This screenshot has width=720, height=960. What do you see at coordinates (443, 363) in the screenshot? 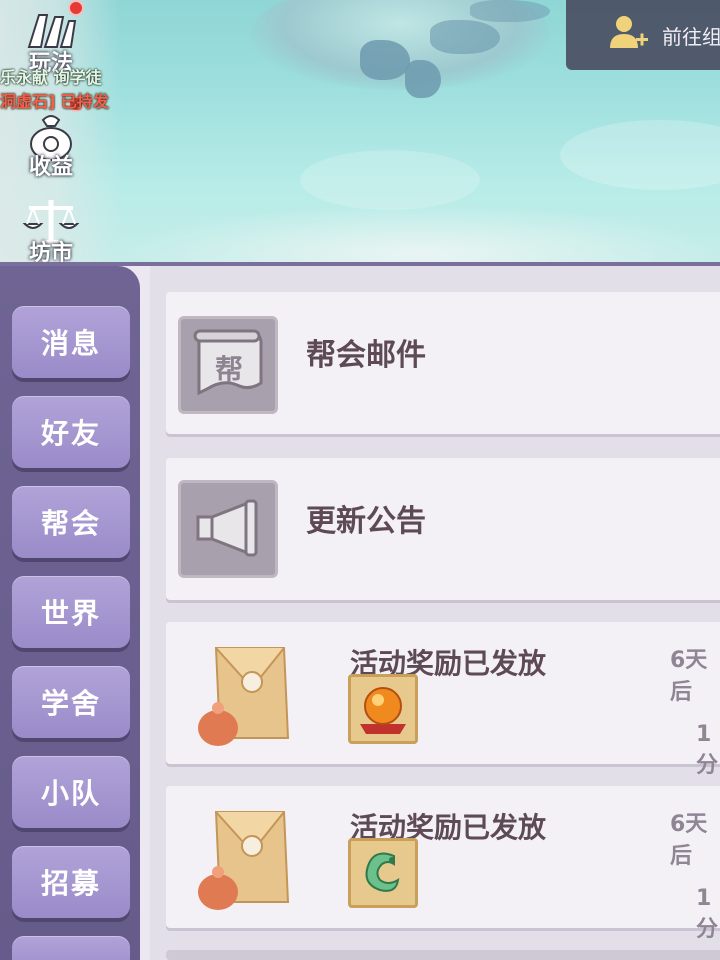
I see `guild-mail-item: 帮 帮会邮件` at bounding box center [443, 363].